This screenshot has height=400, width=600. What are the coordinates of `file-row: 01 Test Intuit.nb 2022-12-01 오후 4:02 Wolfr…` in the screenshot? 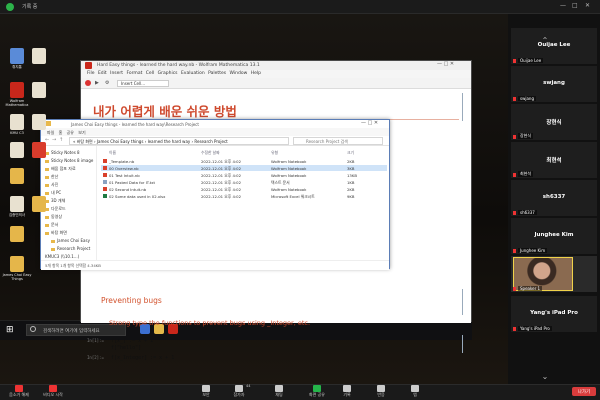 It's located at (244, 175).